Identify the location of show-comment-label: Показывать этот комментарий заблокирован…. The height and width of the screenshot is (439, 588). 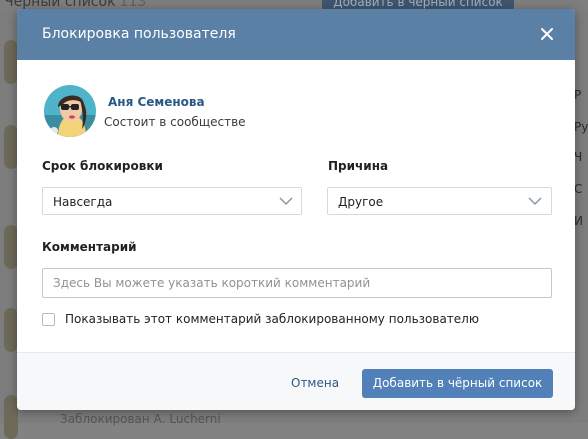
(272, 319).